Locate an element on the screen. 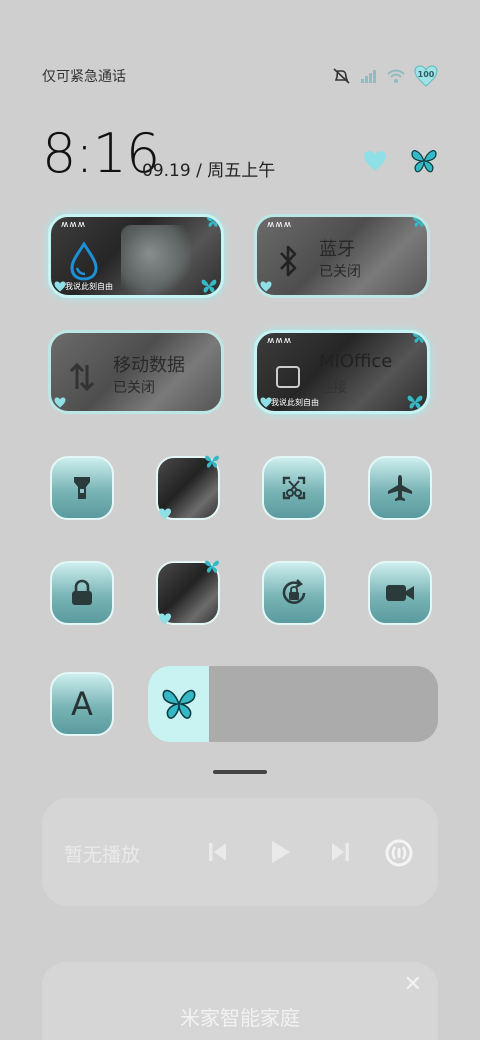 The width and height of the screenshot is (480, 1040). tile-mioffice: ʍʍʍ MIOffice 连接 我说此刻自由 is located at coordinates (342, 372).